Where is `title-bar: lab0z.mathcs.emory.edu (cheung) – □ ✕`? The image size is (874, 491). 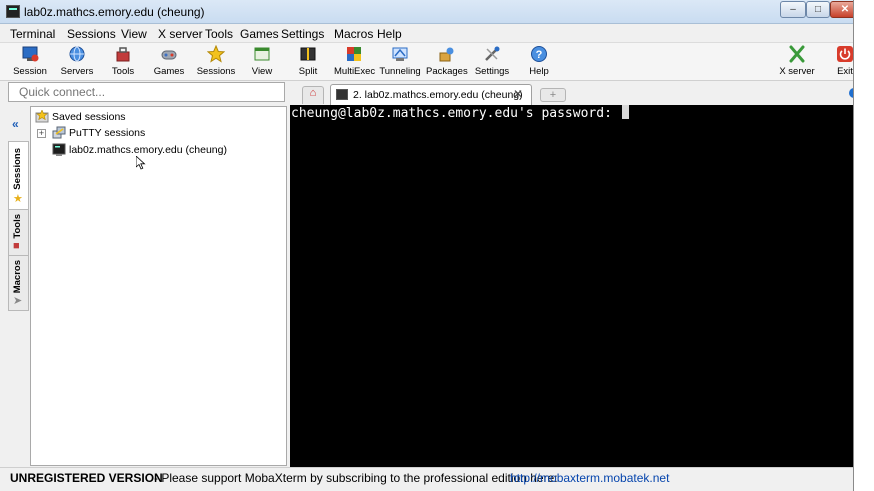
title-bar: lab0z.mathcs.emory.edu (cheung) – □ ✕ is located at coordinates (426, 12).